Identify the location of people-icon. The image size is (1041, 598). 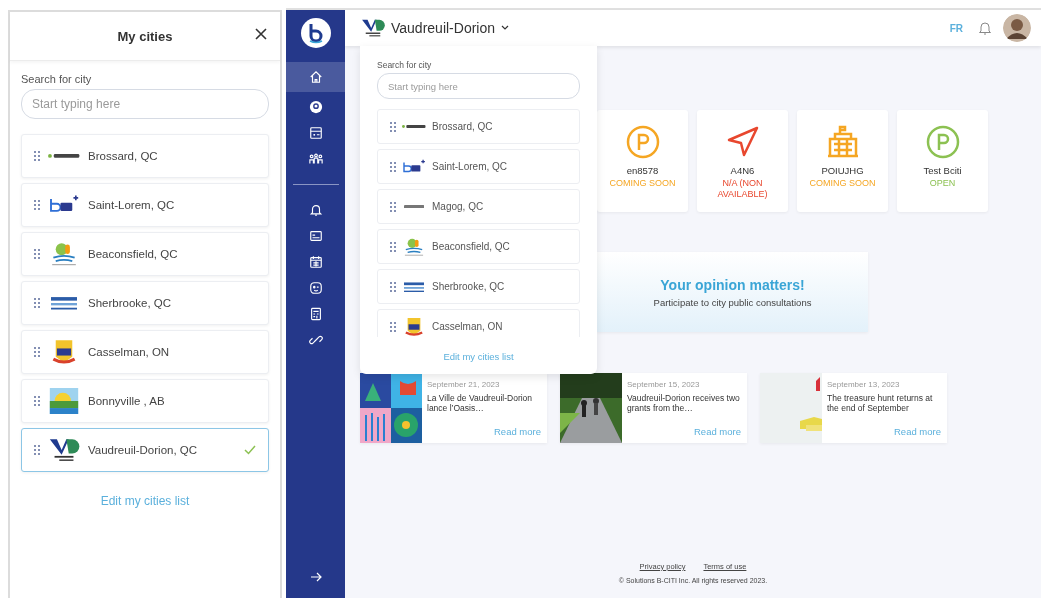
(315, 159).